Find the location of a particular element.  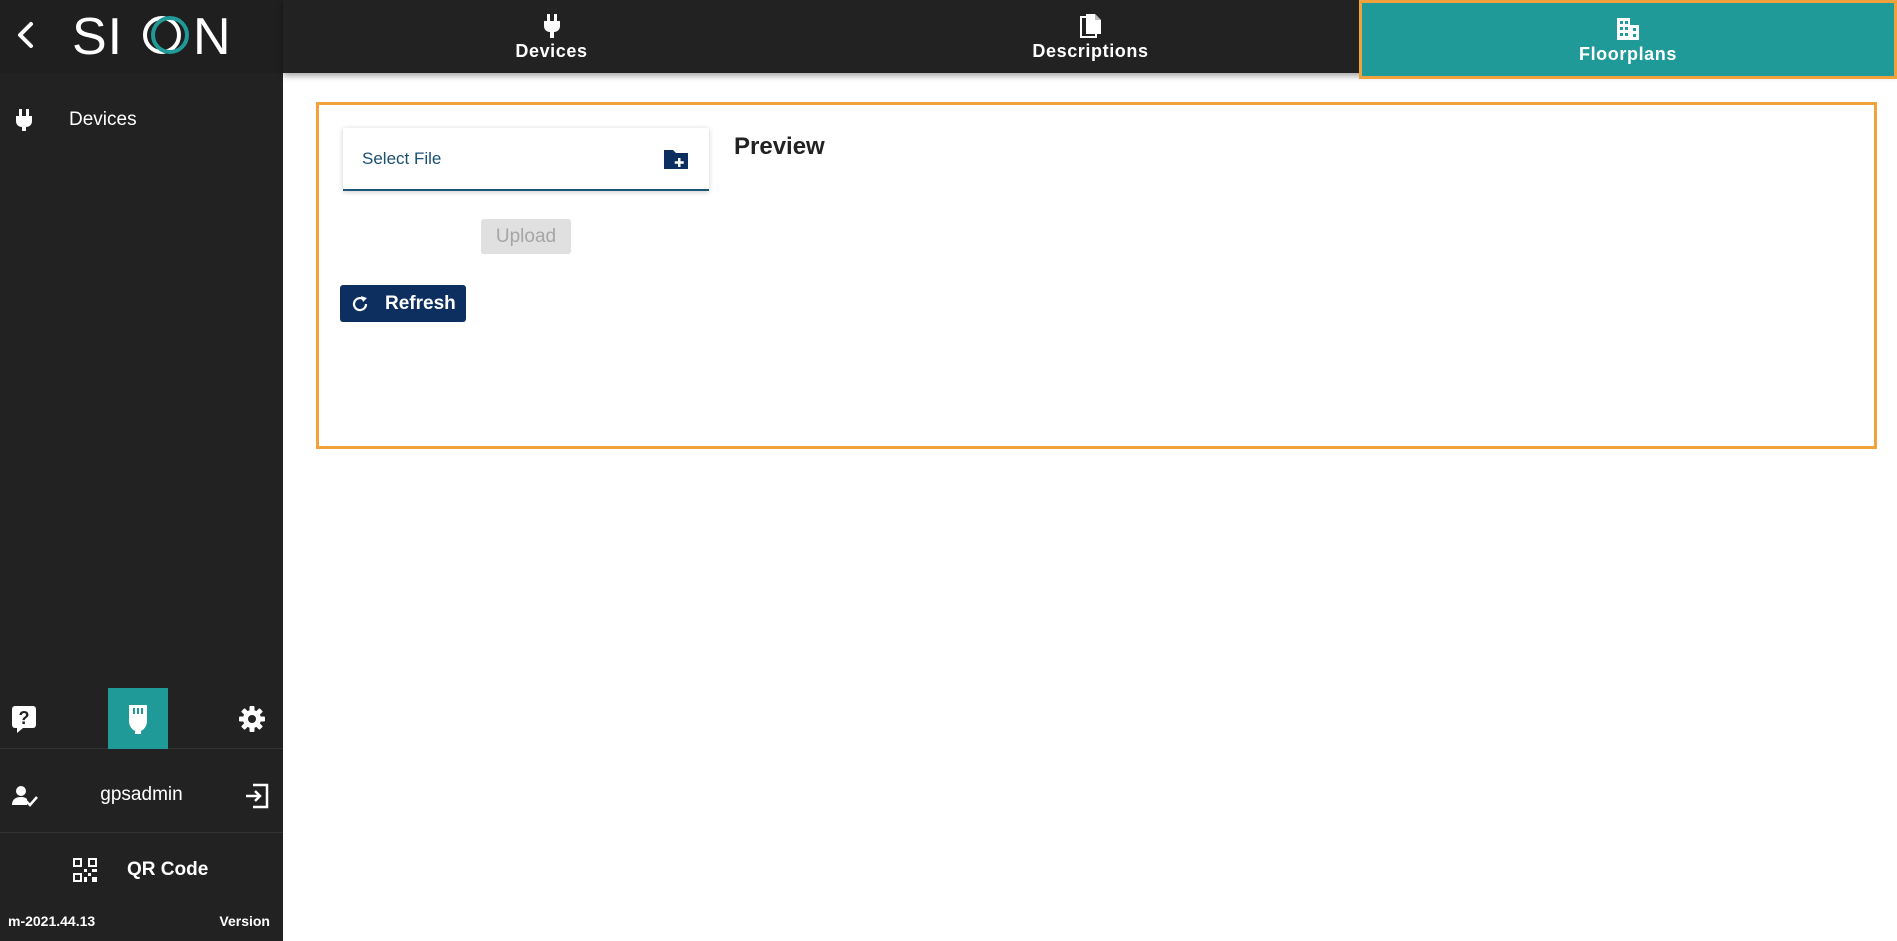

qr-code-button: QR Code is located at coordinates (141, 870).